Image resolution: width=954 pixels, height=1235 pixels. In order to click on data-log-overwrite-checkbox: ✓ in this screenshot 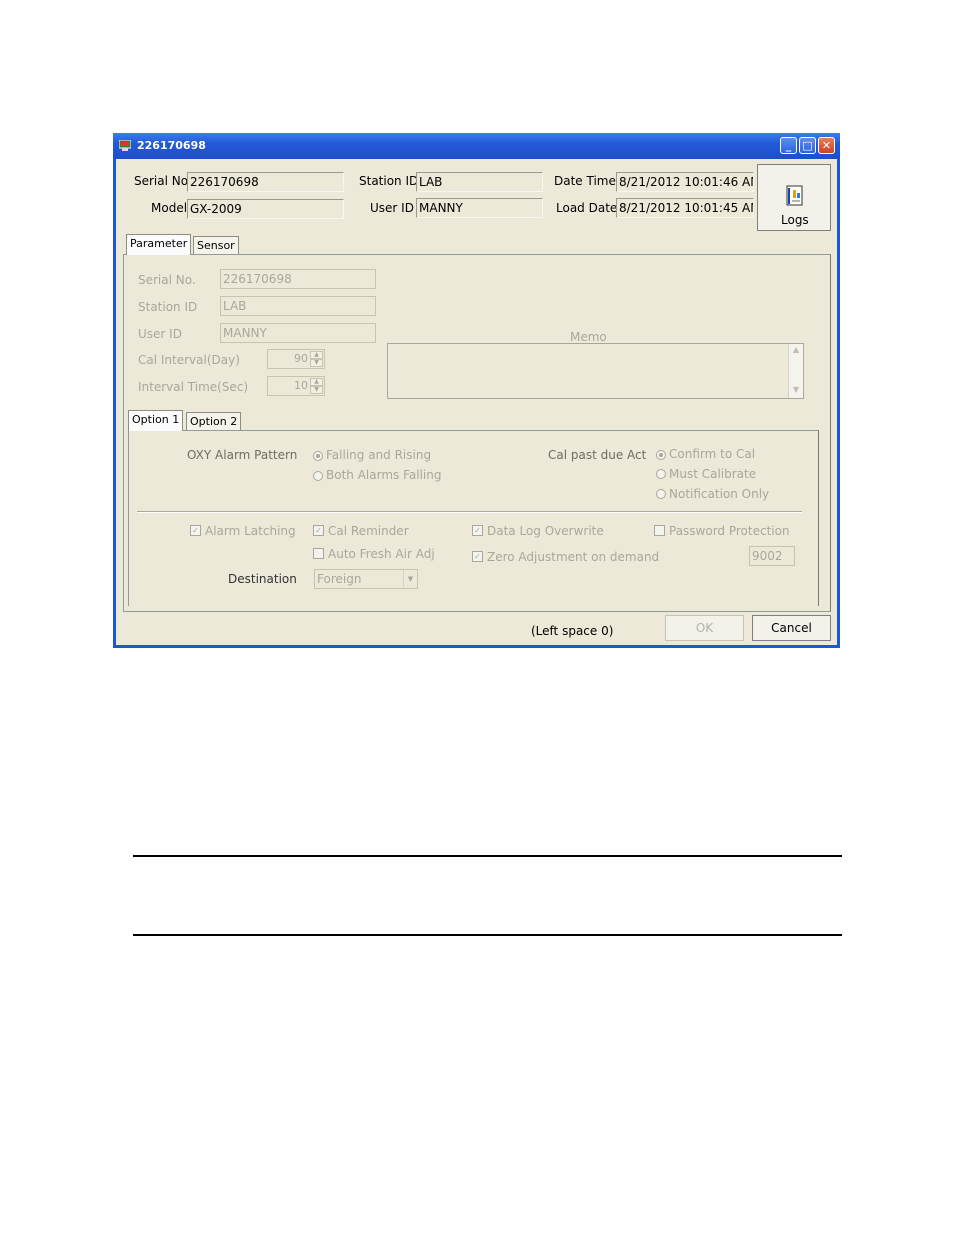, I will do `click(477, 530)`.